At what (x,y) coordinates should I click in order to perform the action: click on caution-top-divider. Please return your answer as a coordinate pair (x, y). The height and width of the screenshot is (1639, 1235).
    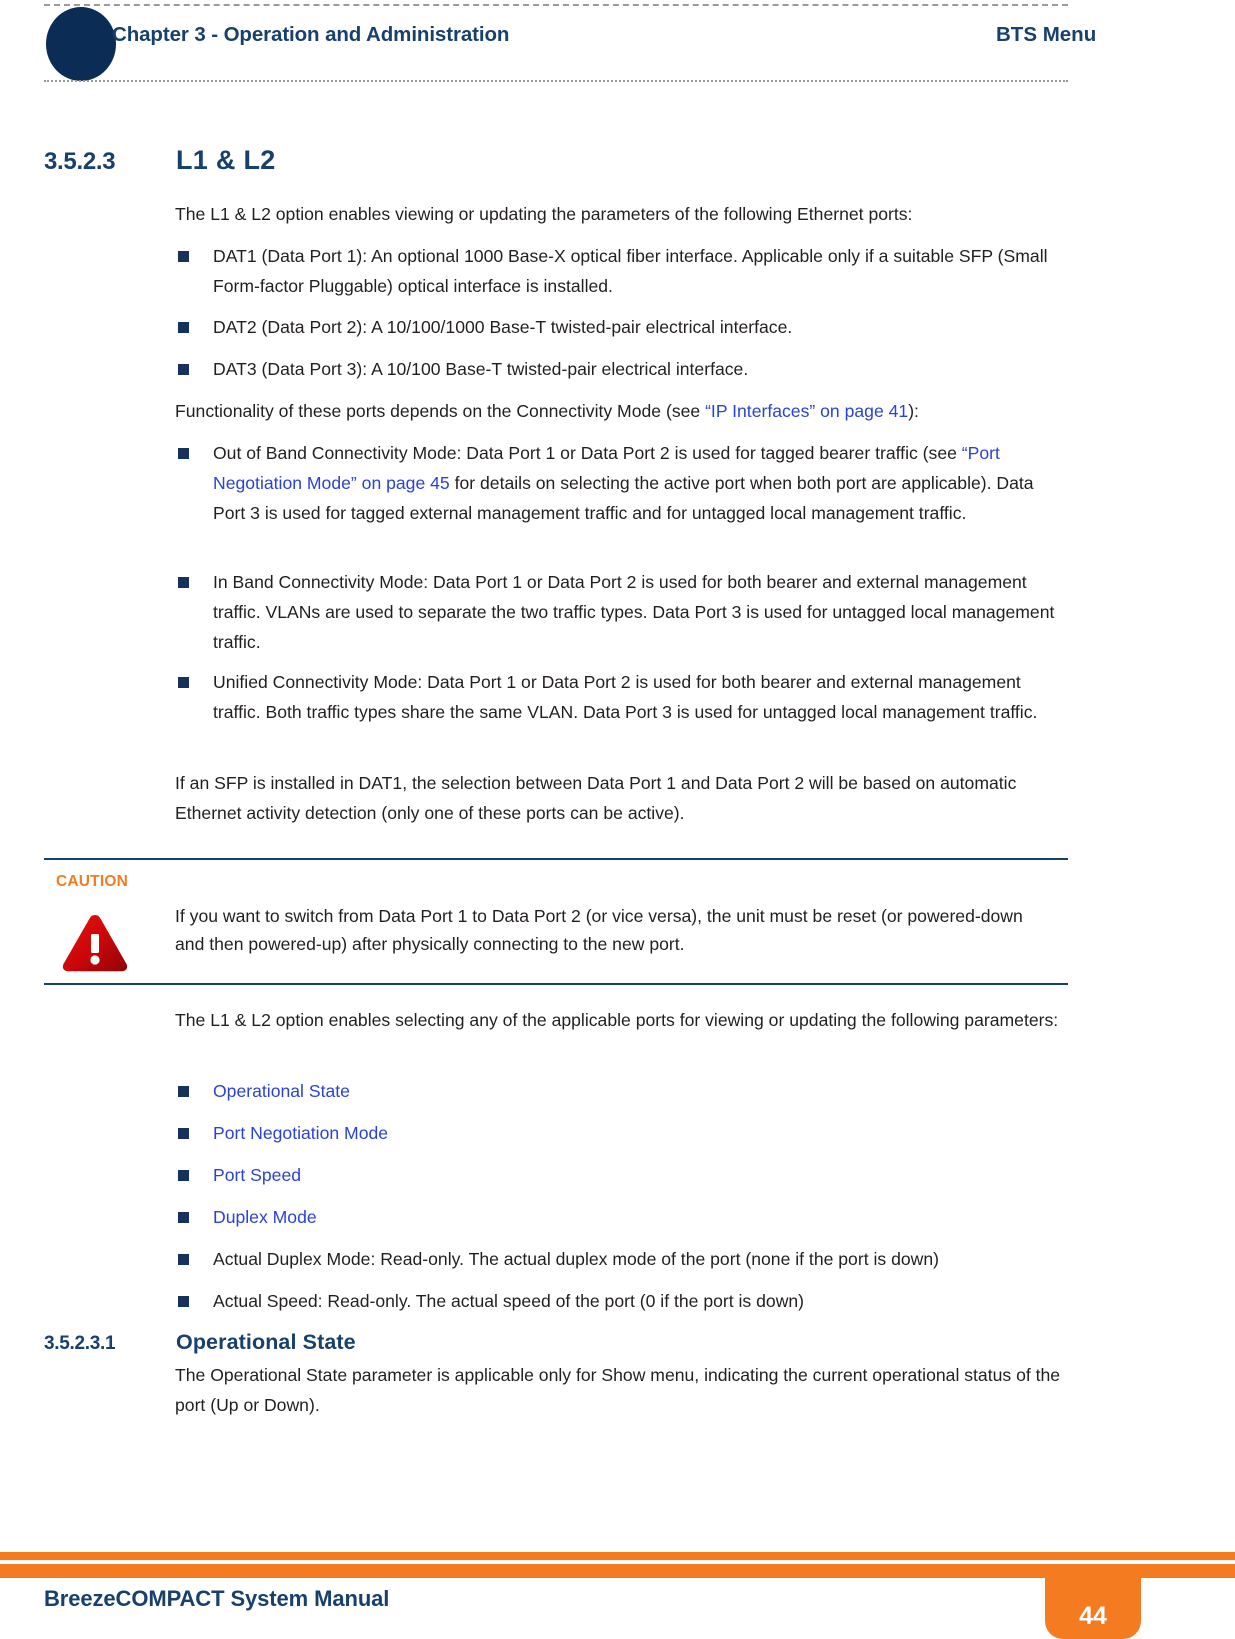
    Looking at the image, I should click on (556, 859).